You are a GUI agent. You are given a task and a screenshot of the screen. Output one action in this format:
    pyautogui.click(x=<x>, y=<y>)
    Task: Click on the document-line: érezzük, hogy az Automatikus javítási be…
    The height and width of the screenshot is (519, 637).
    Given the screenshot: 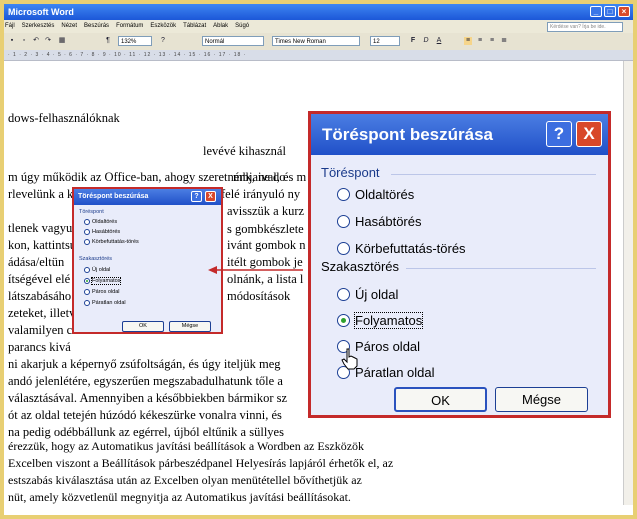 What is the action you would take?
    pyautogui.click(x=186, y=446)
    